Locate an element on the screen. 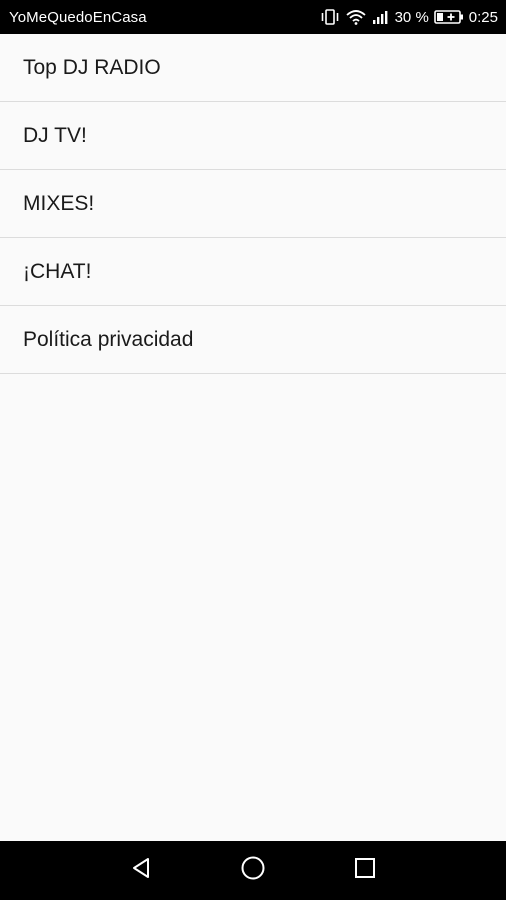 The width and height of the screenshot is (506, 900). menu-item-privacy-policy: Política privacidad is located at coordinates (253, 340).